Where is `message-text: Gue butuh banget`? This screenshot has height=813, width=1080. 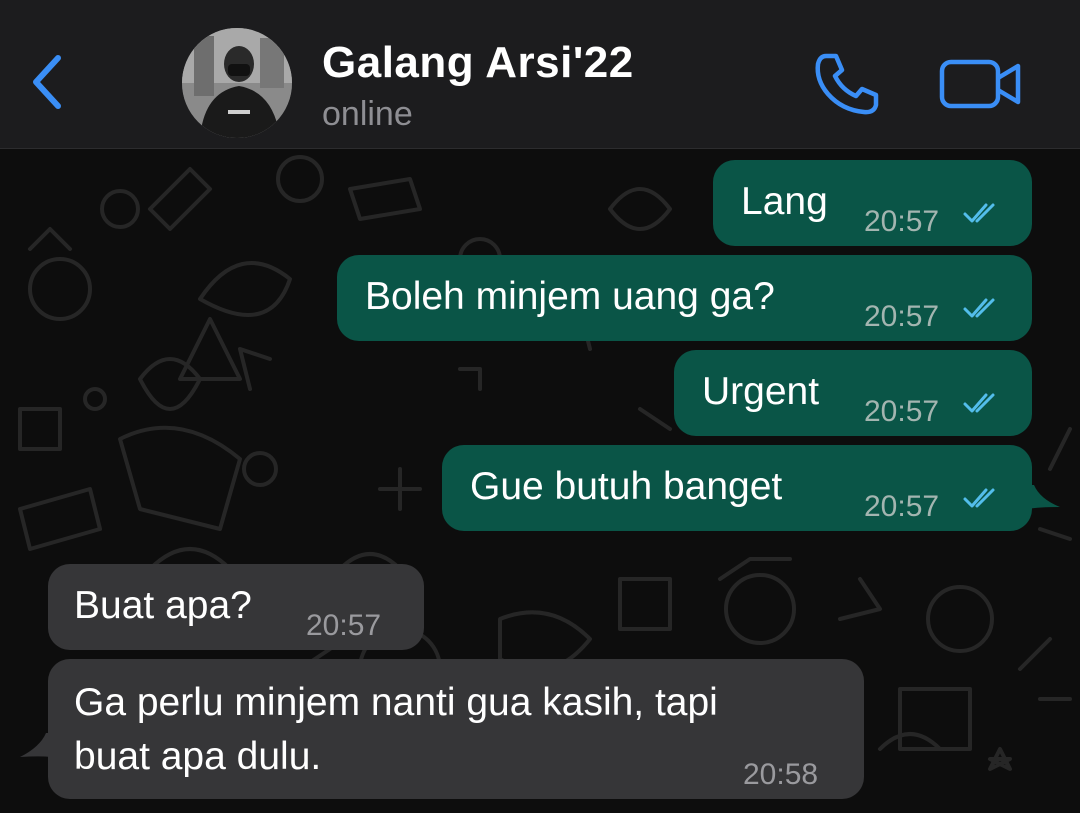
message-text: Gue butuh banget is located at coordinates (626, 486).